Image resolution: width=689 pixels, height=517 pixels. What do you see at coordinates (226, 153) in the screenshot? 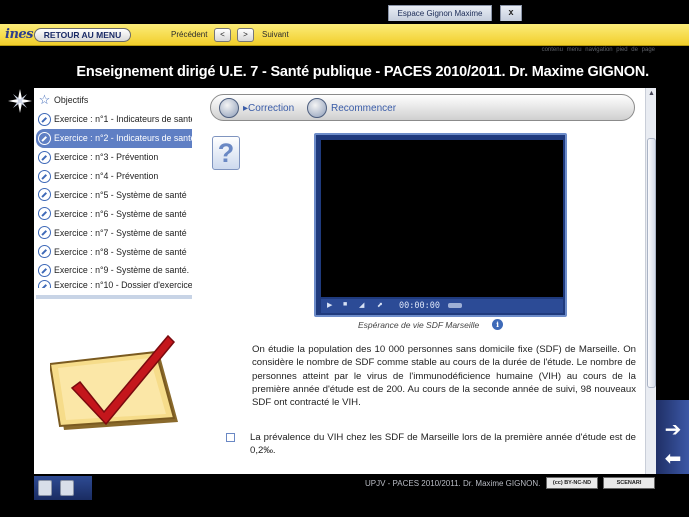
I see `question-mark-icon: ?` at bounding box center [226, 153].